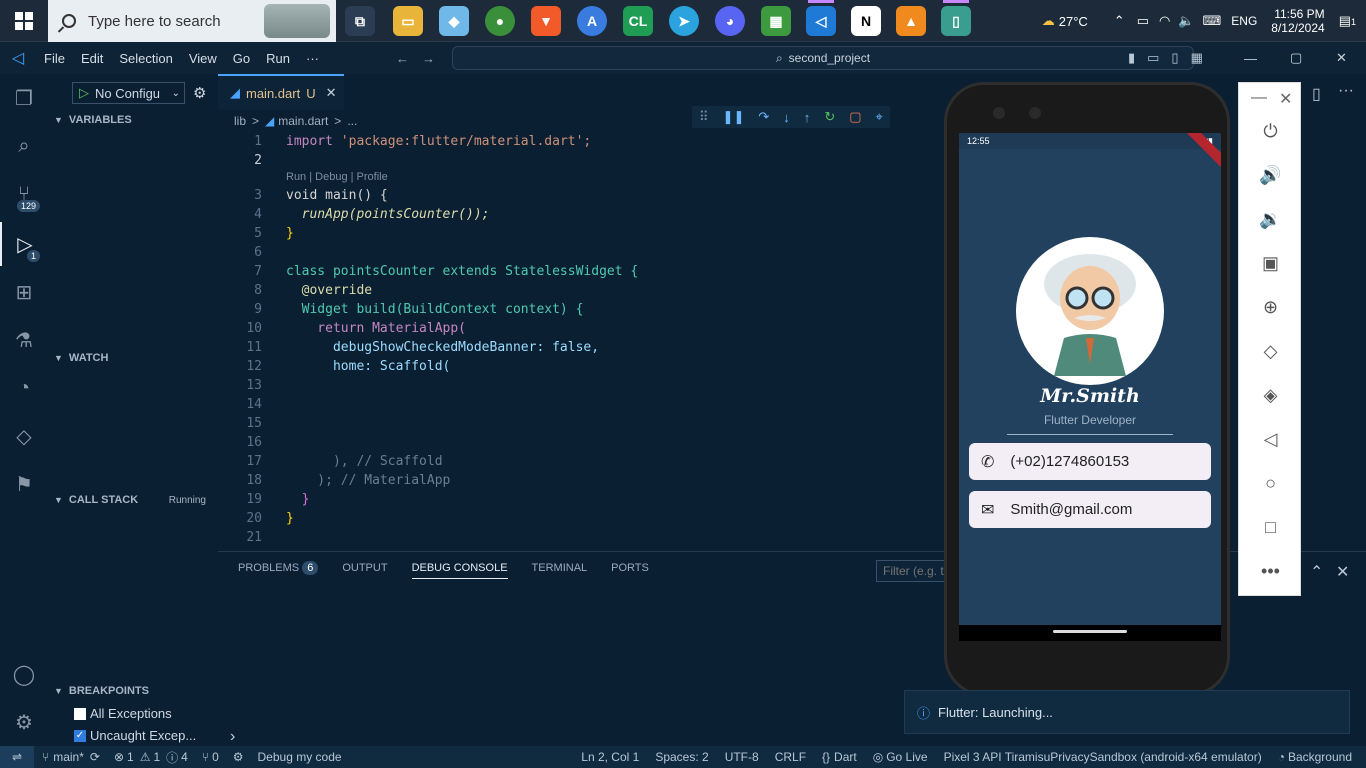 The width and height of the screenshot is (1366, 768). What do you see at coordinates (1270, 219) in the screenshot?
I see `volume-down-icon: 🔉` at bounding box center [1270, 219].